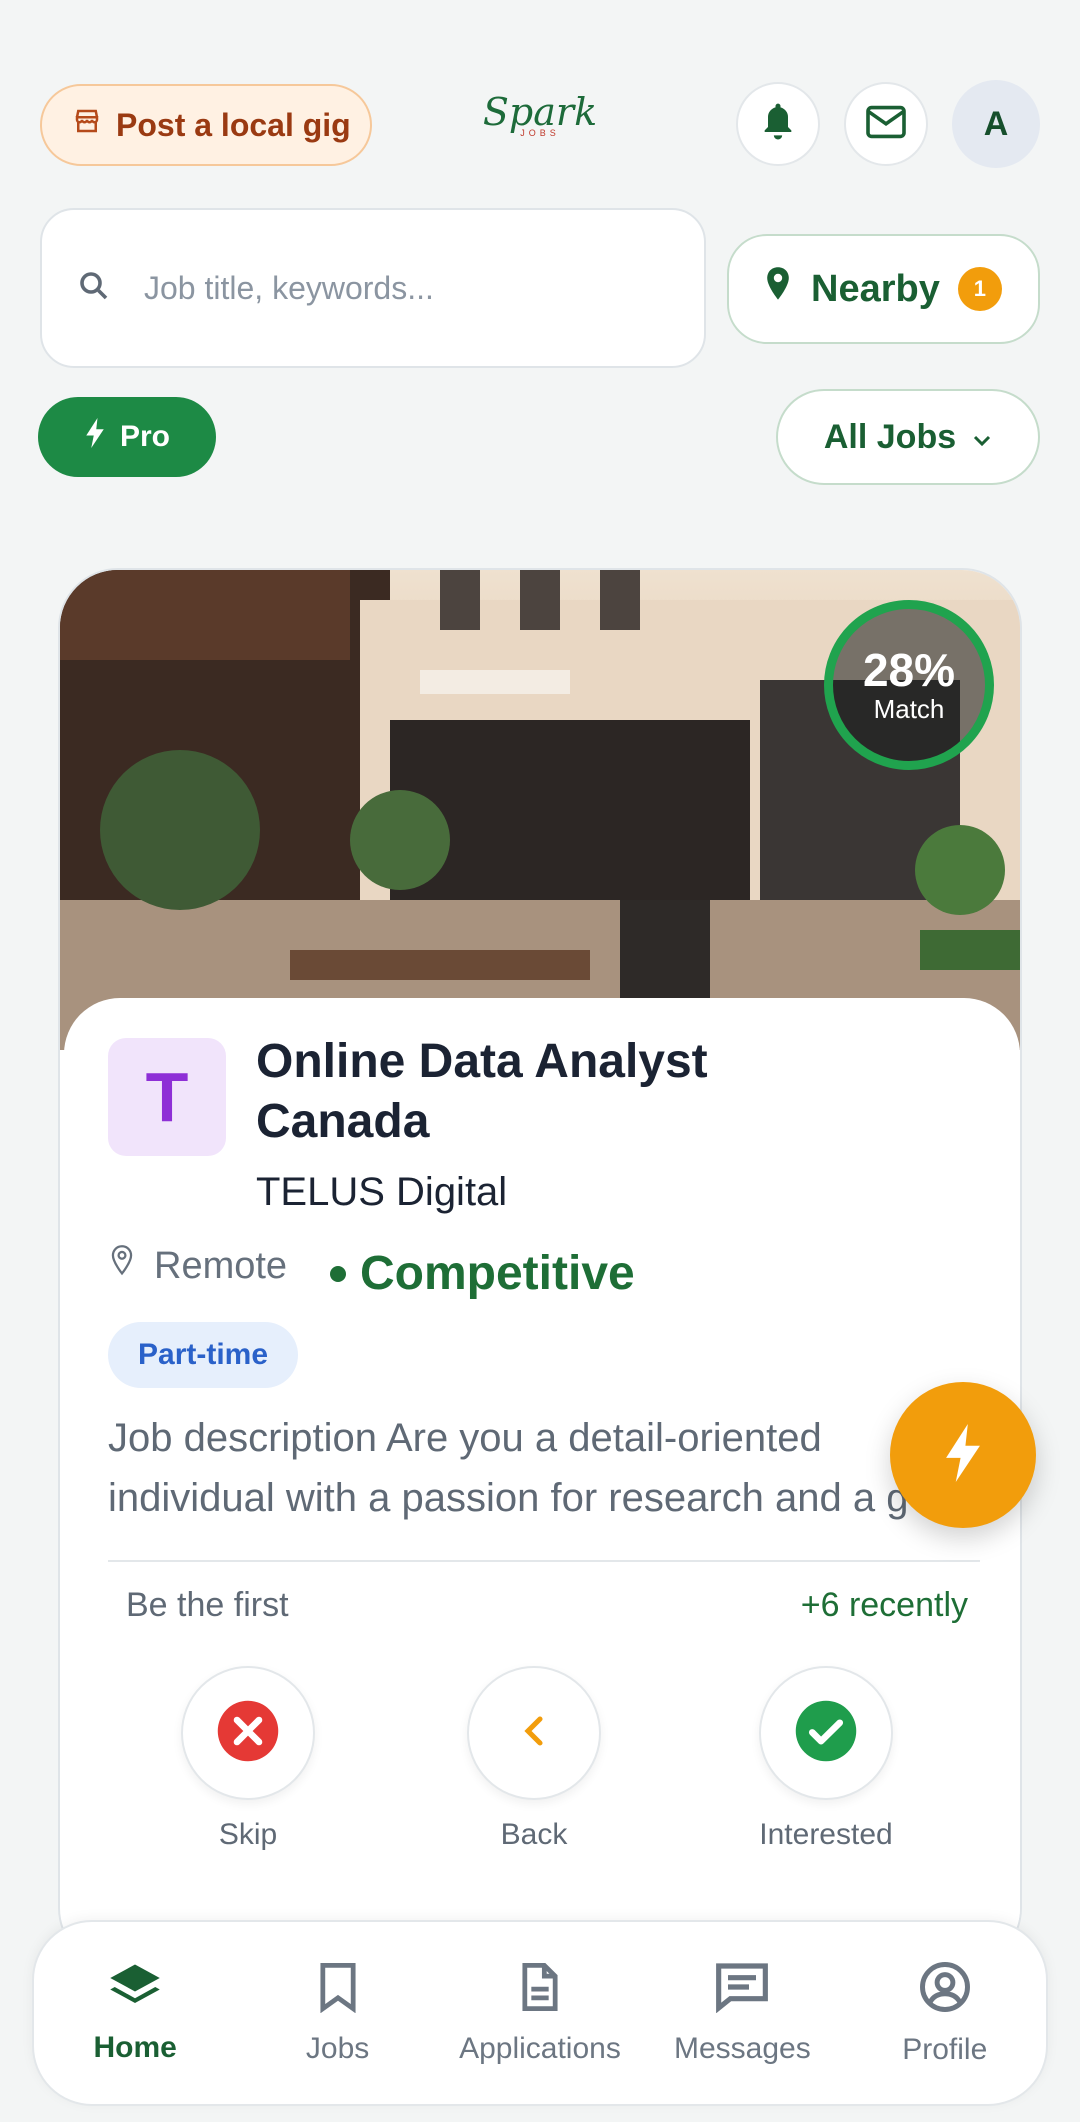 Image resolution: width=1080 pixels, height=2122 pixels. Describe the element at coordinates (207, 1605) in the screenshot. I see `applicants-note: Be the first` at that location.